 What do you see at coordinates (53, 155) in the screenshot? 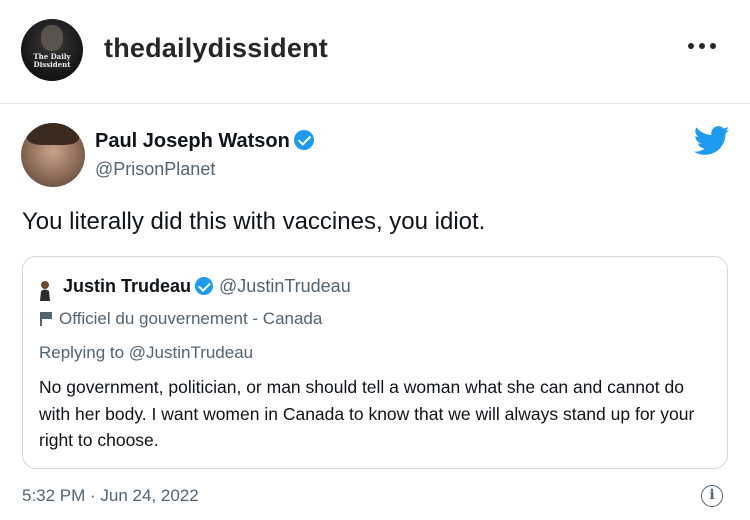
I see `tweet-author-avatar` at bounding box center [53, 155].